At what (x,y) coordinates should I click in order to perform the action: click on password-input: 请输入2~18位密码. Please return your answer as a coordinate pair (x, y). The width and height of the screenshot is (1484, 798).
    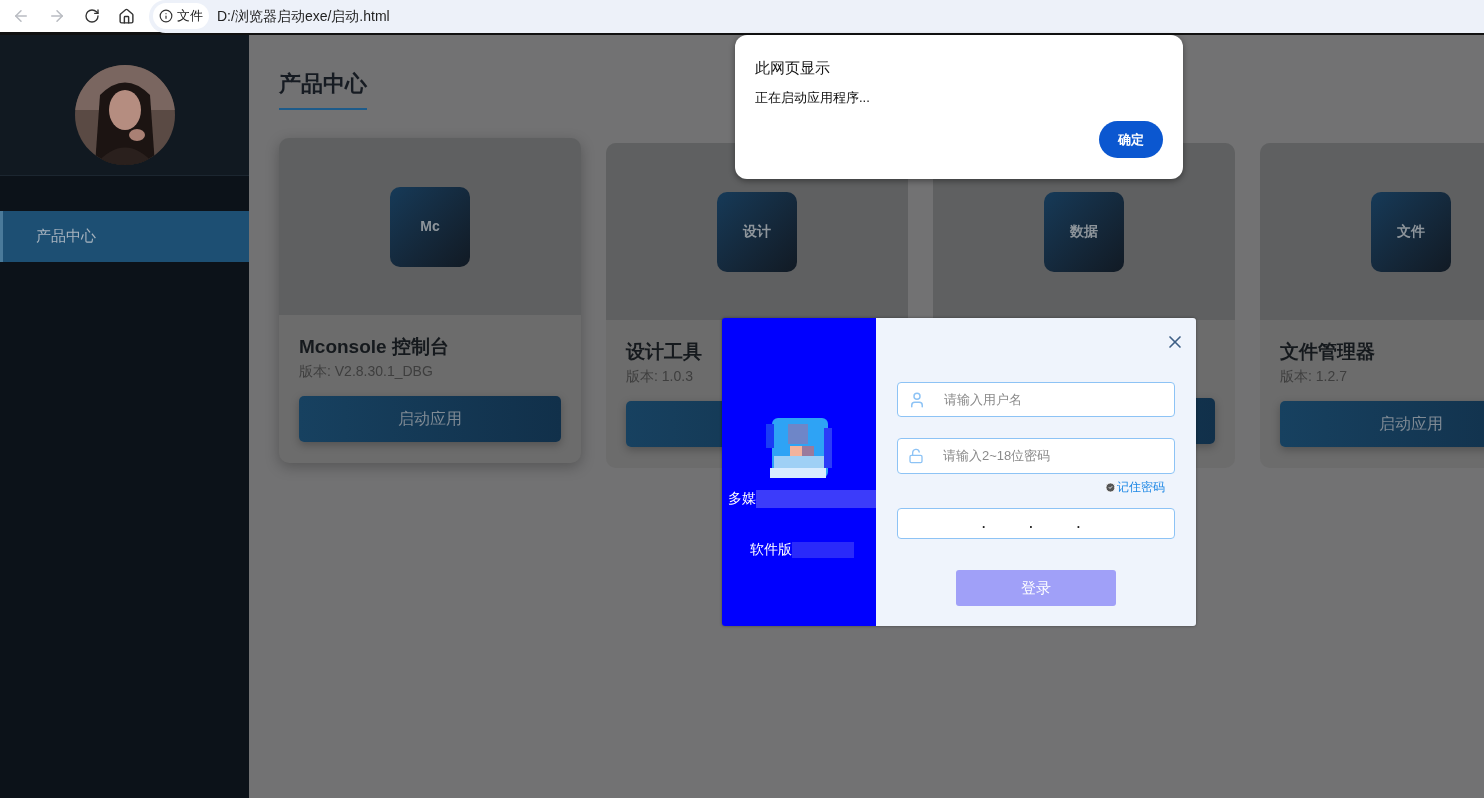
    Looking at the image, I should click on (1058, 456).